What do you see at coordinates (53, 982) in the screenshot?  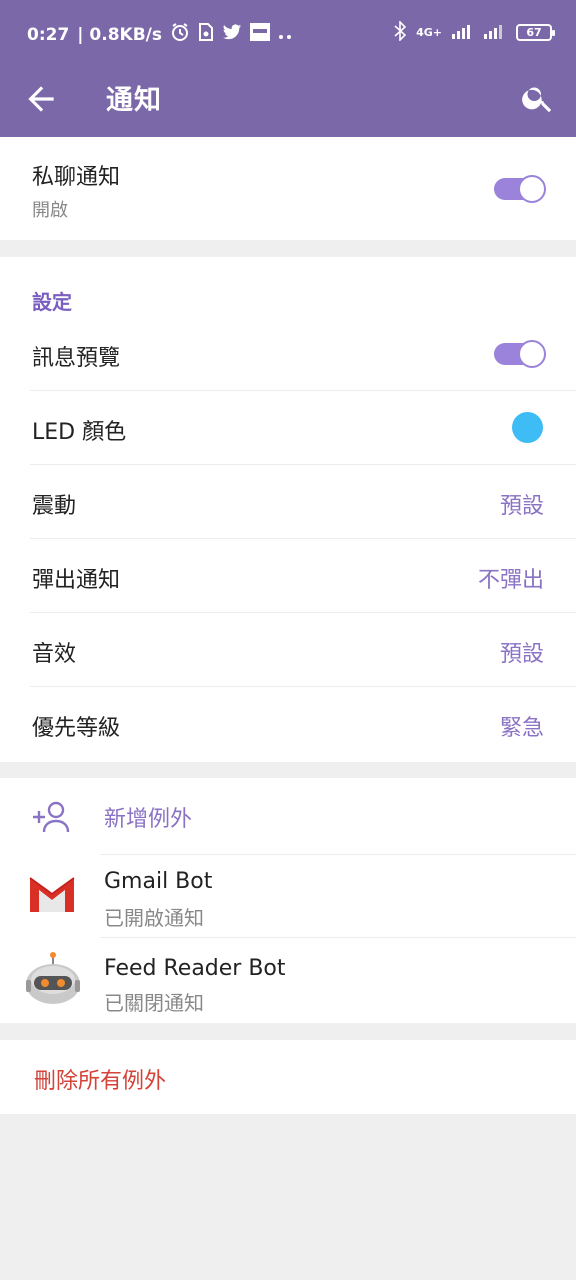 I see `robot-avatar-icon` at bounding box center [53, 982].